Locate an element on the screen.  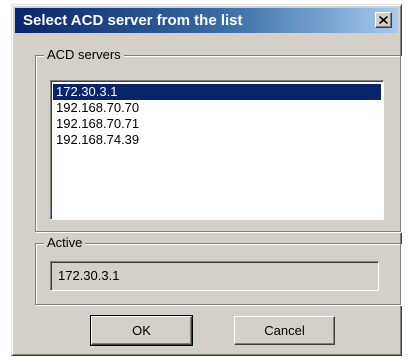
window-title: Select ACD server from the list is located at coordinates (133, 20).